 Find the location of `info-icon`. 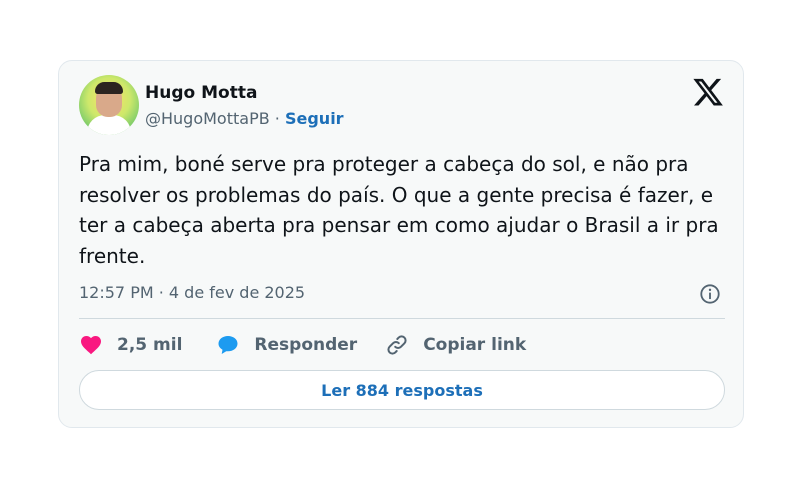

info-icon is located at coordinates (710, 294).